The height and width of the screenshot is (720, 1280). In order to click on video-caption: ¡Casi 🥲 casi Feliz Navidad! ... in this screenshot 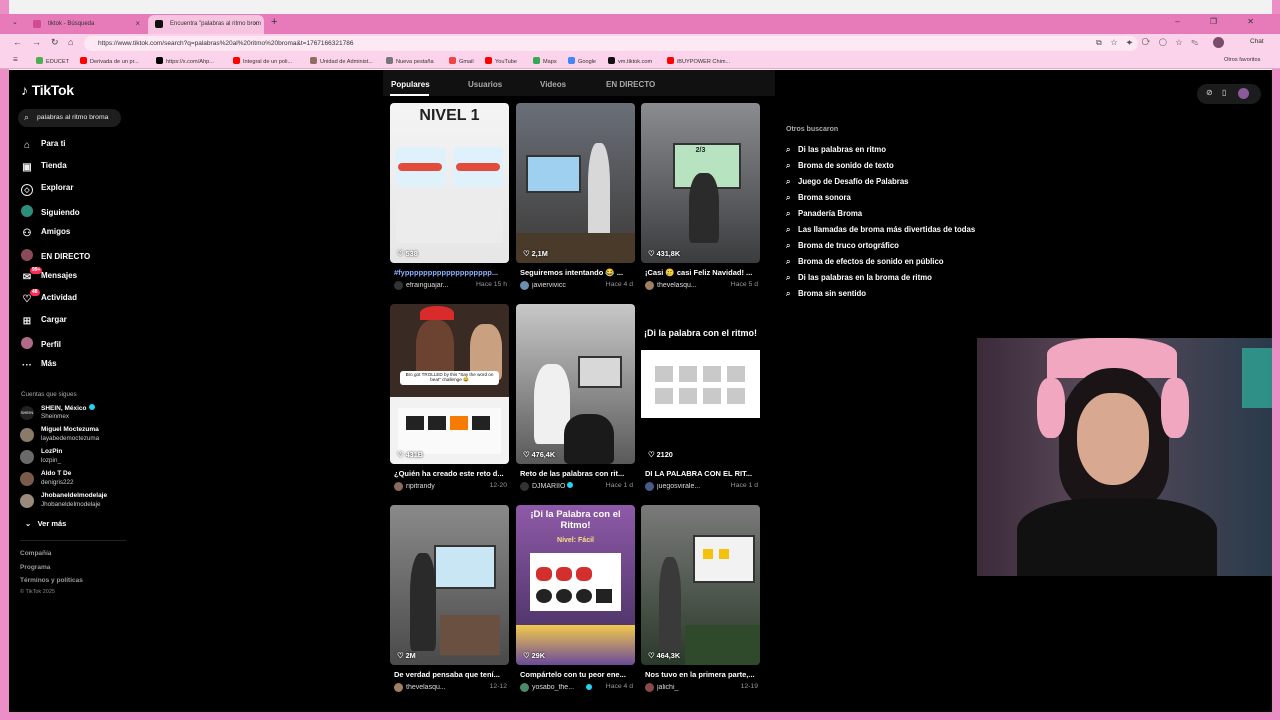, I will do `click(702, 272)`.